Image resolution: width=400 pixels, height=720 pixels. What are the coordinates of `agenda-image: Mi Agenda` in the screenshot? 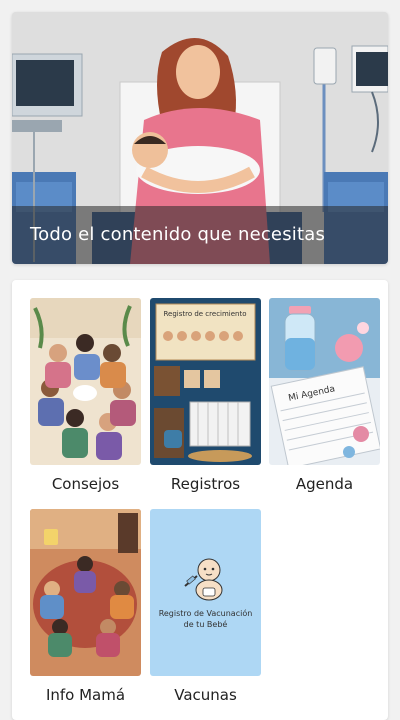 It's located at (324, 381).